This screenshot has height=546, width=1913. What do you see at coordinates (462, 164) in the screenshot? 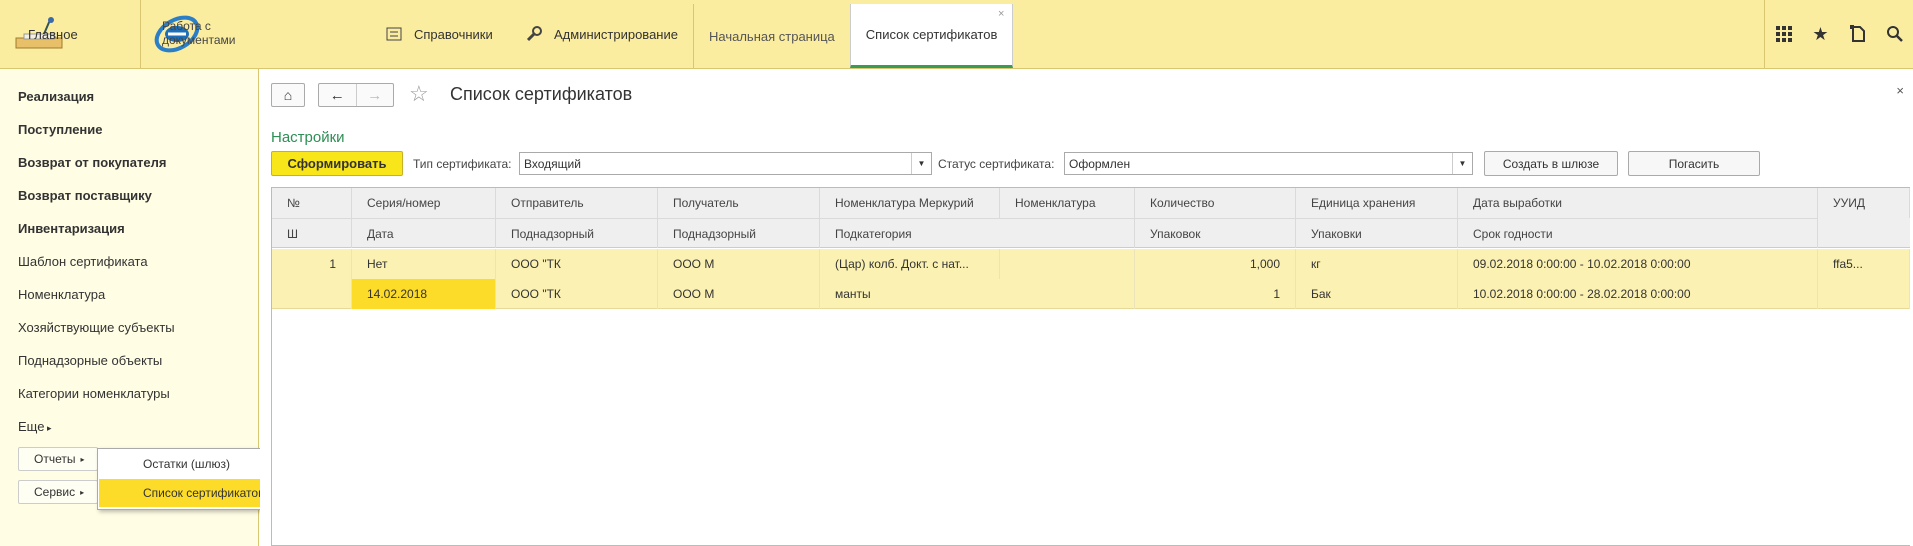
I see `certificate-type-label: Тип сертификата:` at bounding box center [462, 164].